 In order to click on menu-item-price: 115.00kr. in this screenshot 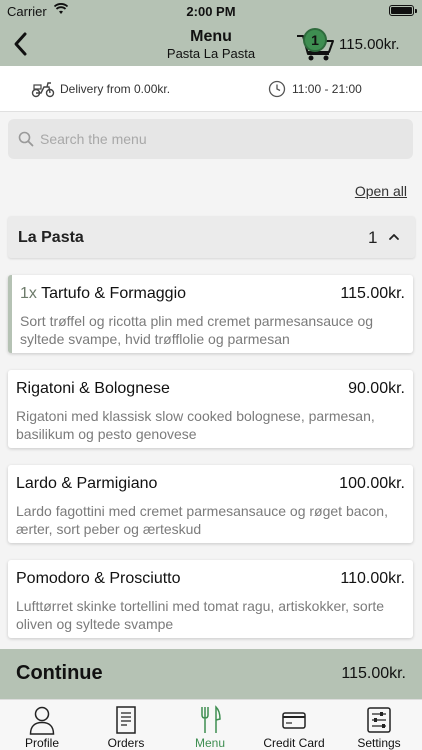, I will do `click(372, 293)`.